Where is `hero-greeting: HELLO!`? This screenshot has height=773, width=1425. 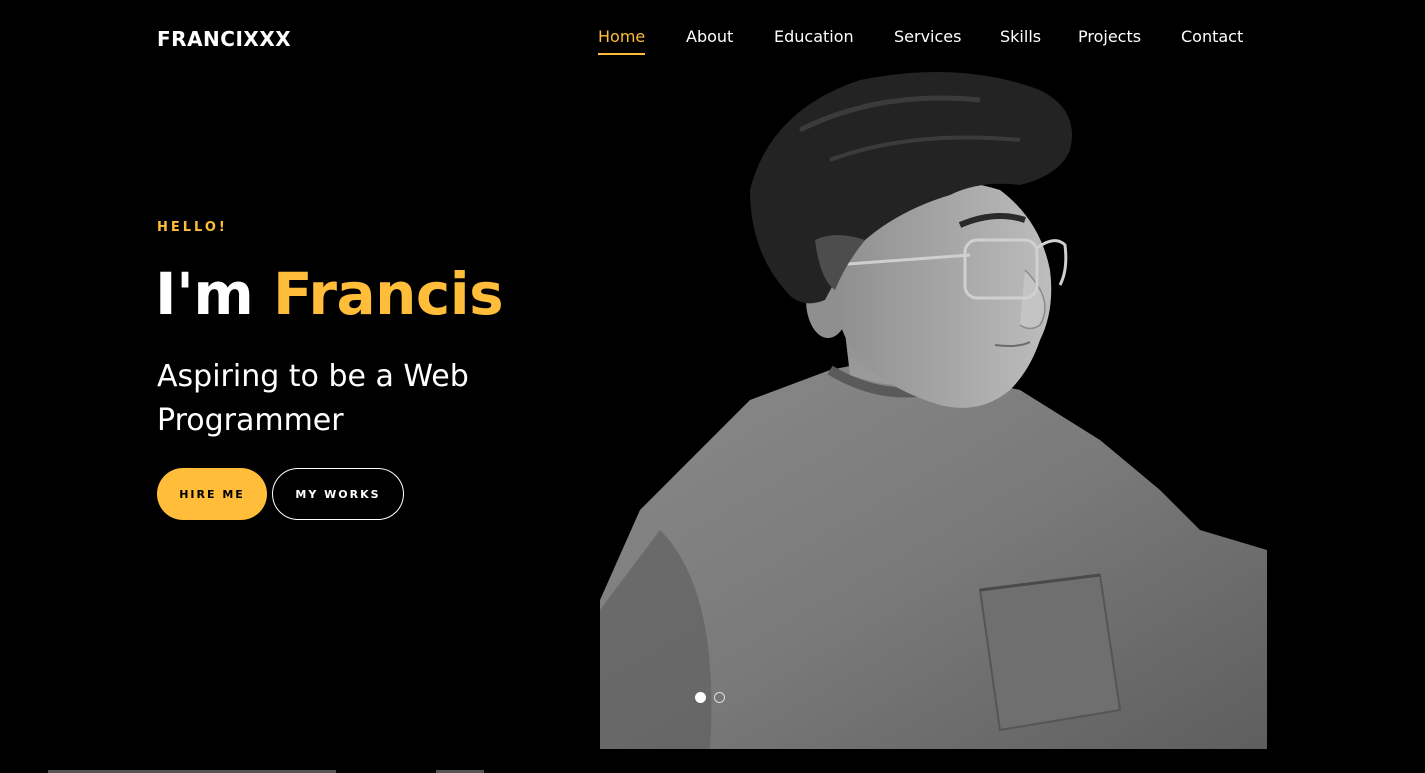
hero-greeting: HELLO! is located at coordinates (192, 227).